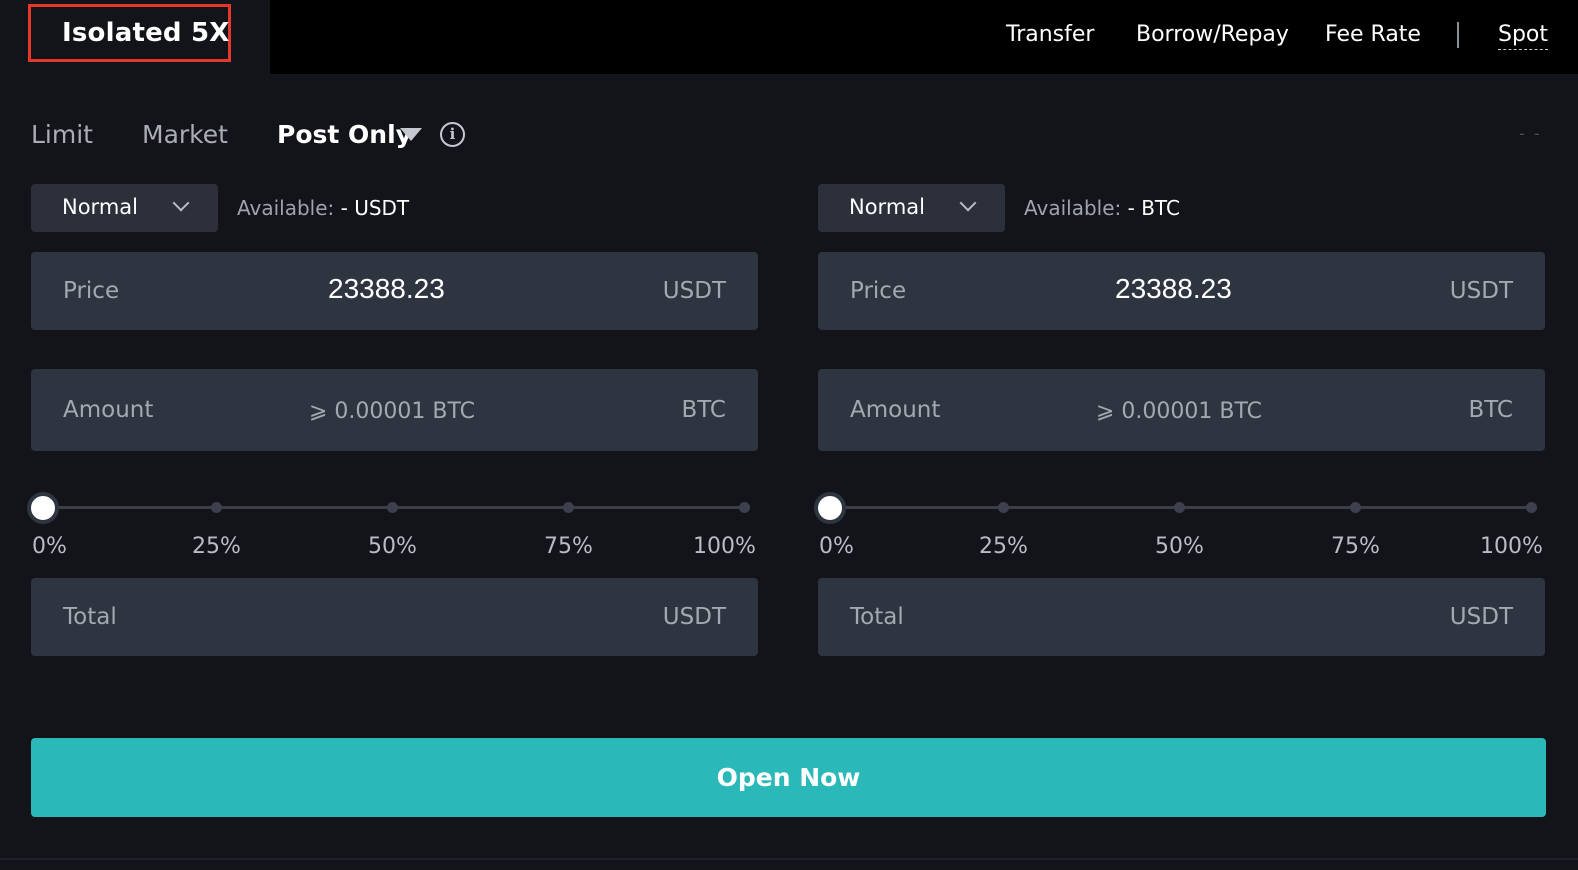  What do you see at coordinates (1153, 208) in the screenshot?
I see `available-value: - BTC` at bounding box center [1153, 208].